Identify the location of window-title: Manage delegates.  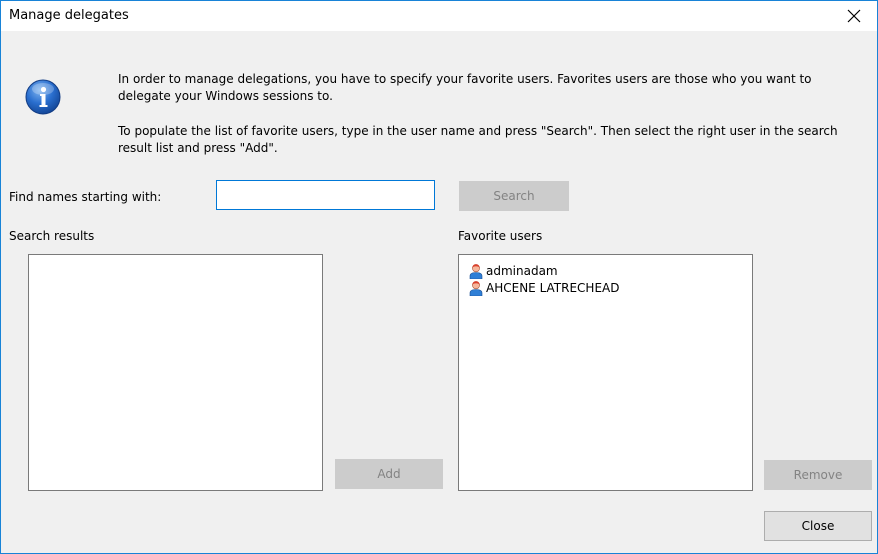
(69, 15).